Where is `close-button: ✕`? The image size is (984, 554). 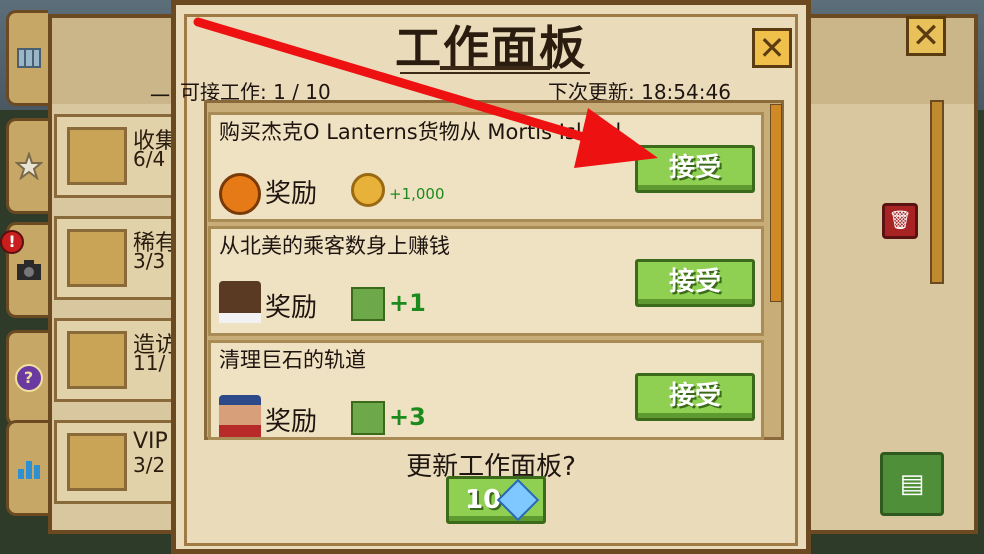 close-button: ✕ is located at coordinates (772, 48).